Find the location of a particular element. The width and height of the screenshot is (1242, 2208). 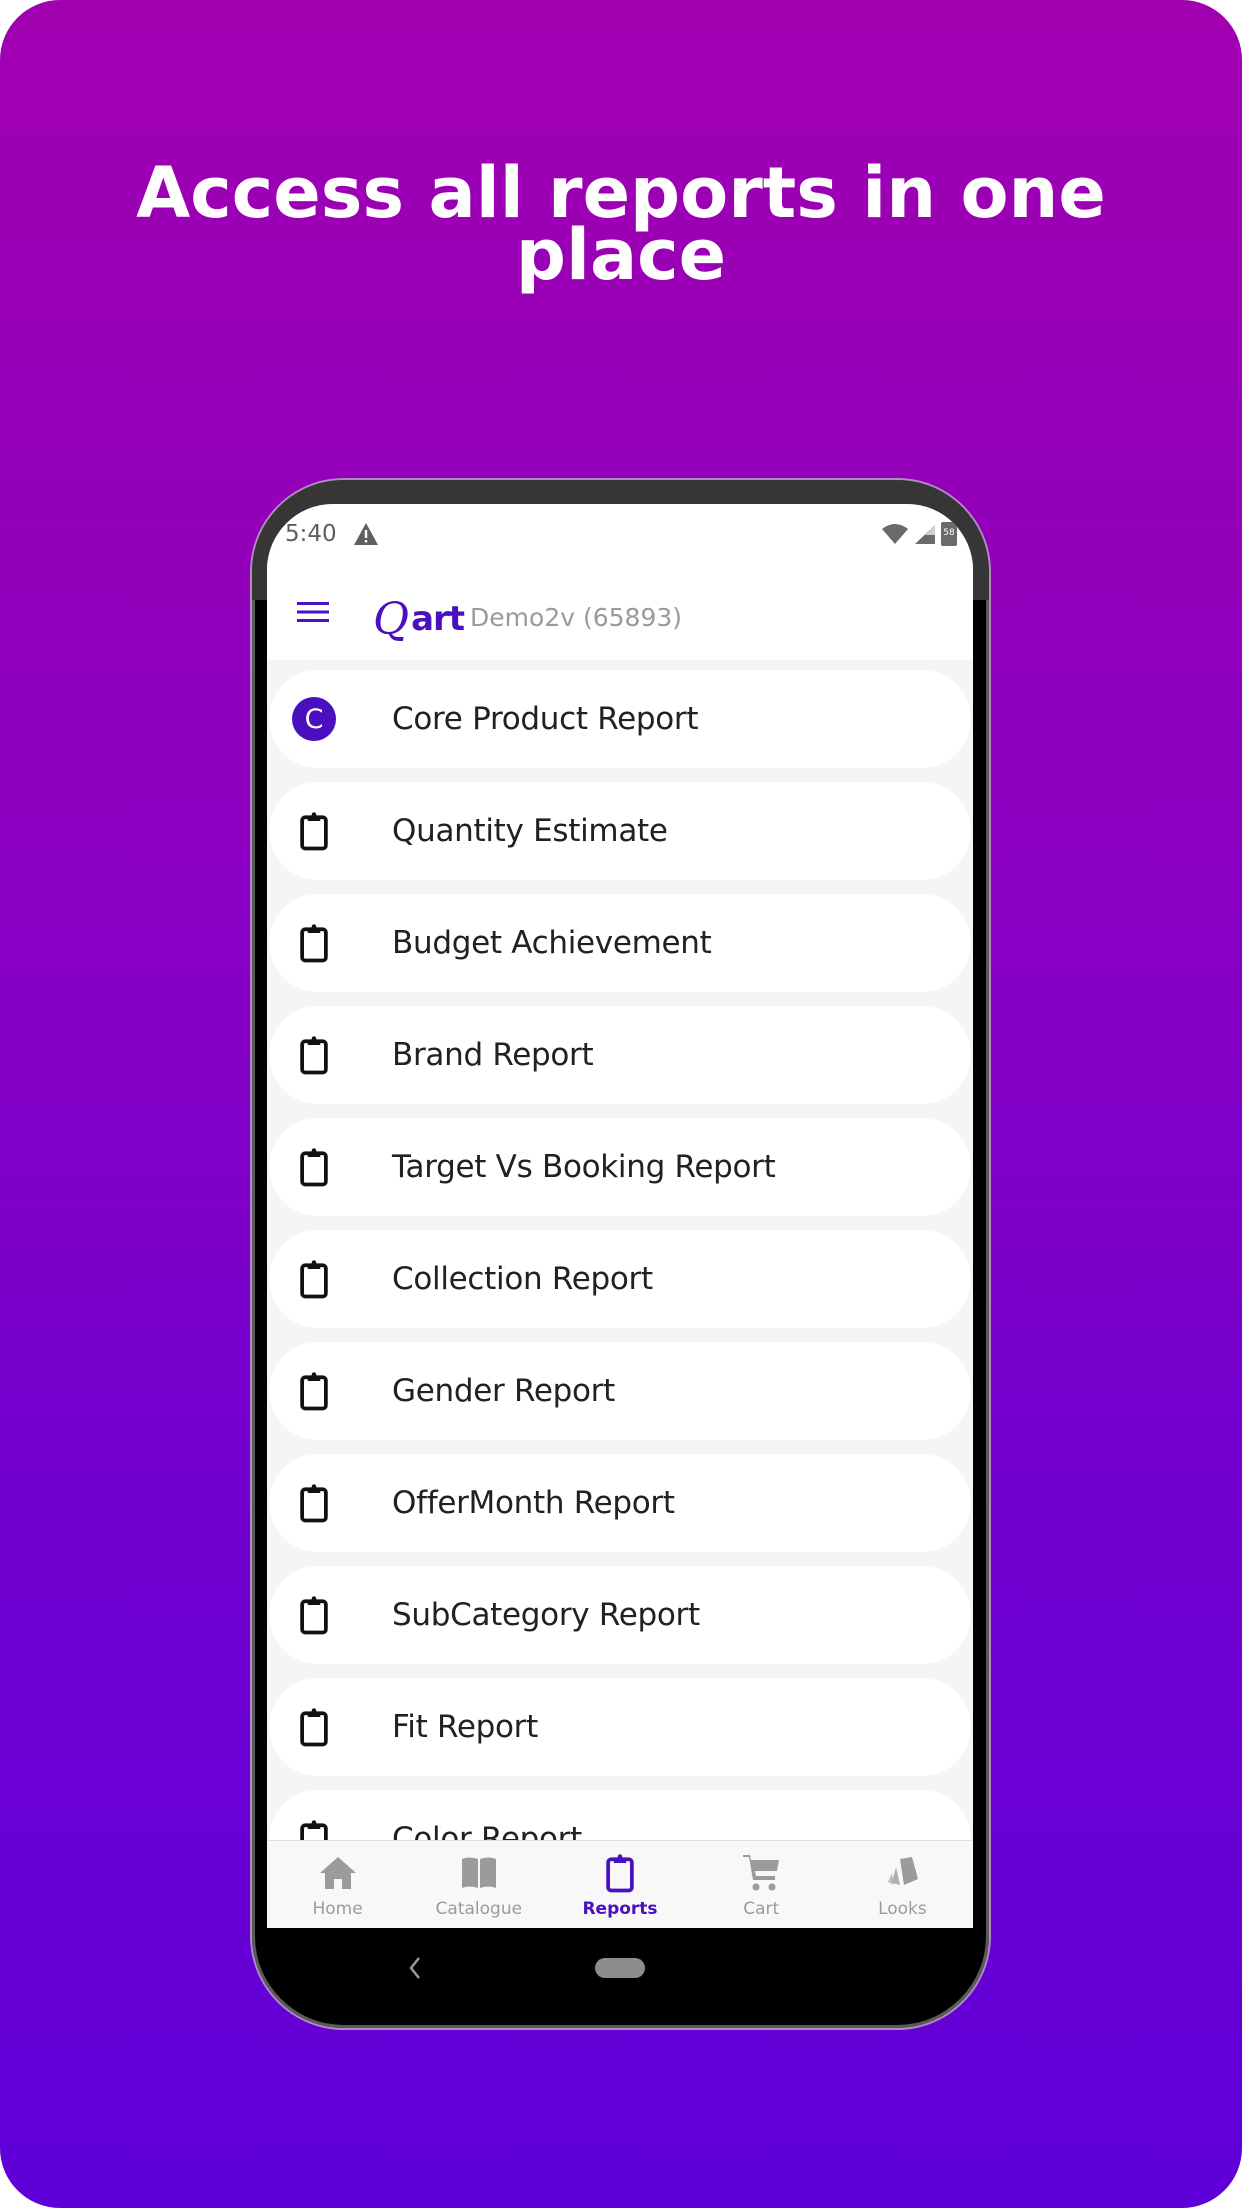

alert-icon is located at coordinates (365, 534).